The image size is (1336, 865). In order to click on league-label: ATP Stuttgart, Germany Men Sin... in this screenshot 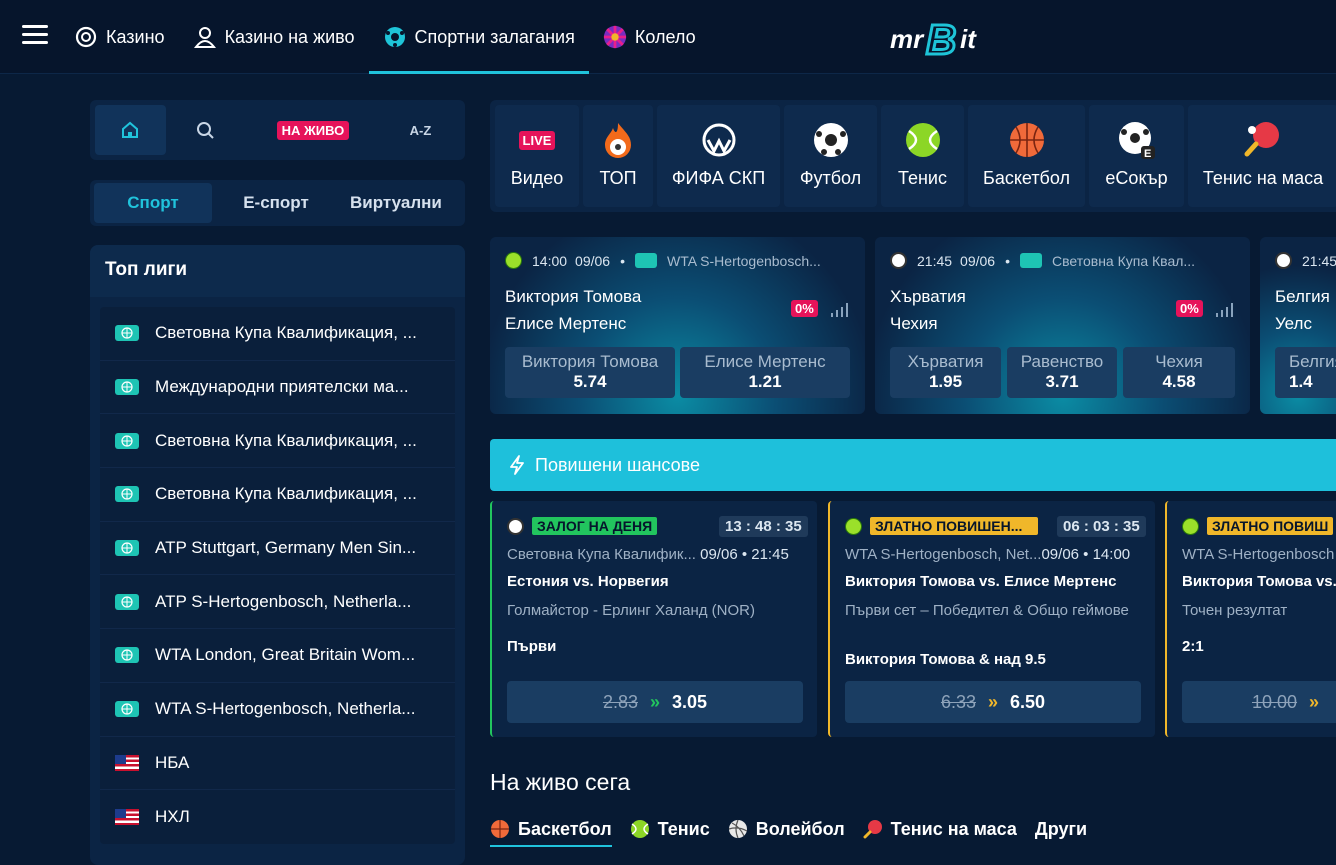, I will do `click(286, 548)`.